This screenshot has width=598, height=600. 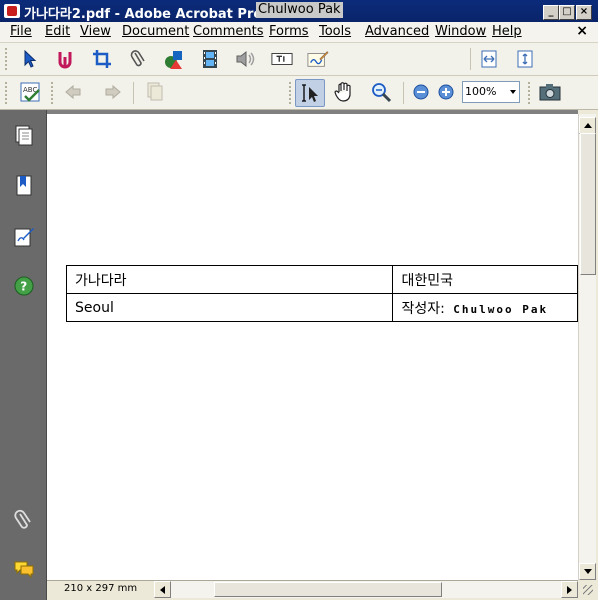 I want to click on navigation-pane: ?, so click(x=23, y=355).